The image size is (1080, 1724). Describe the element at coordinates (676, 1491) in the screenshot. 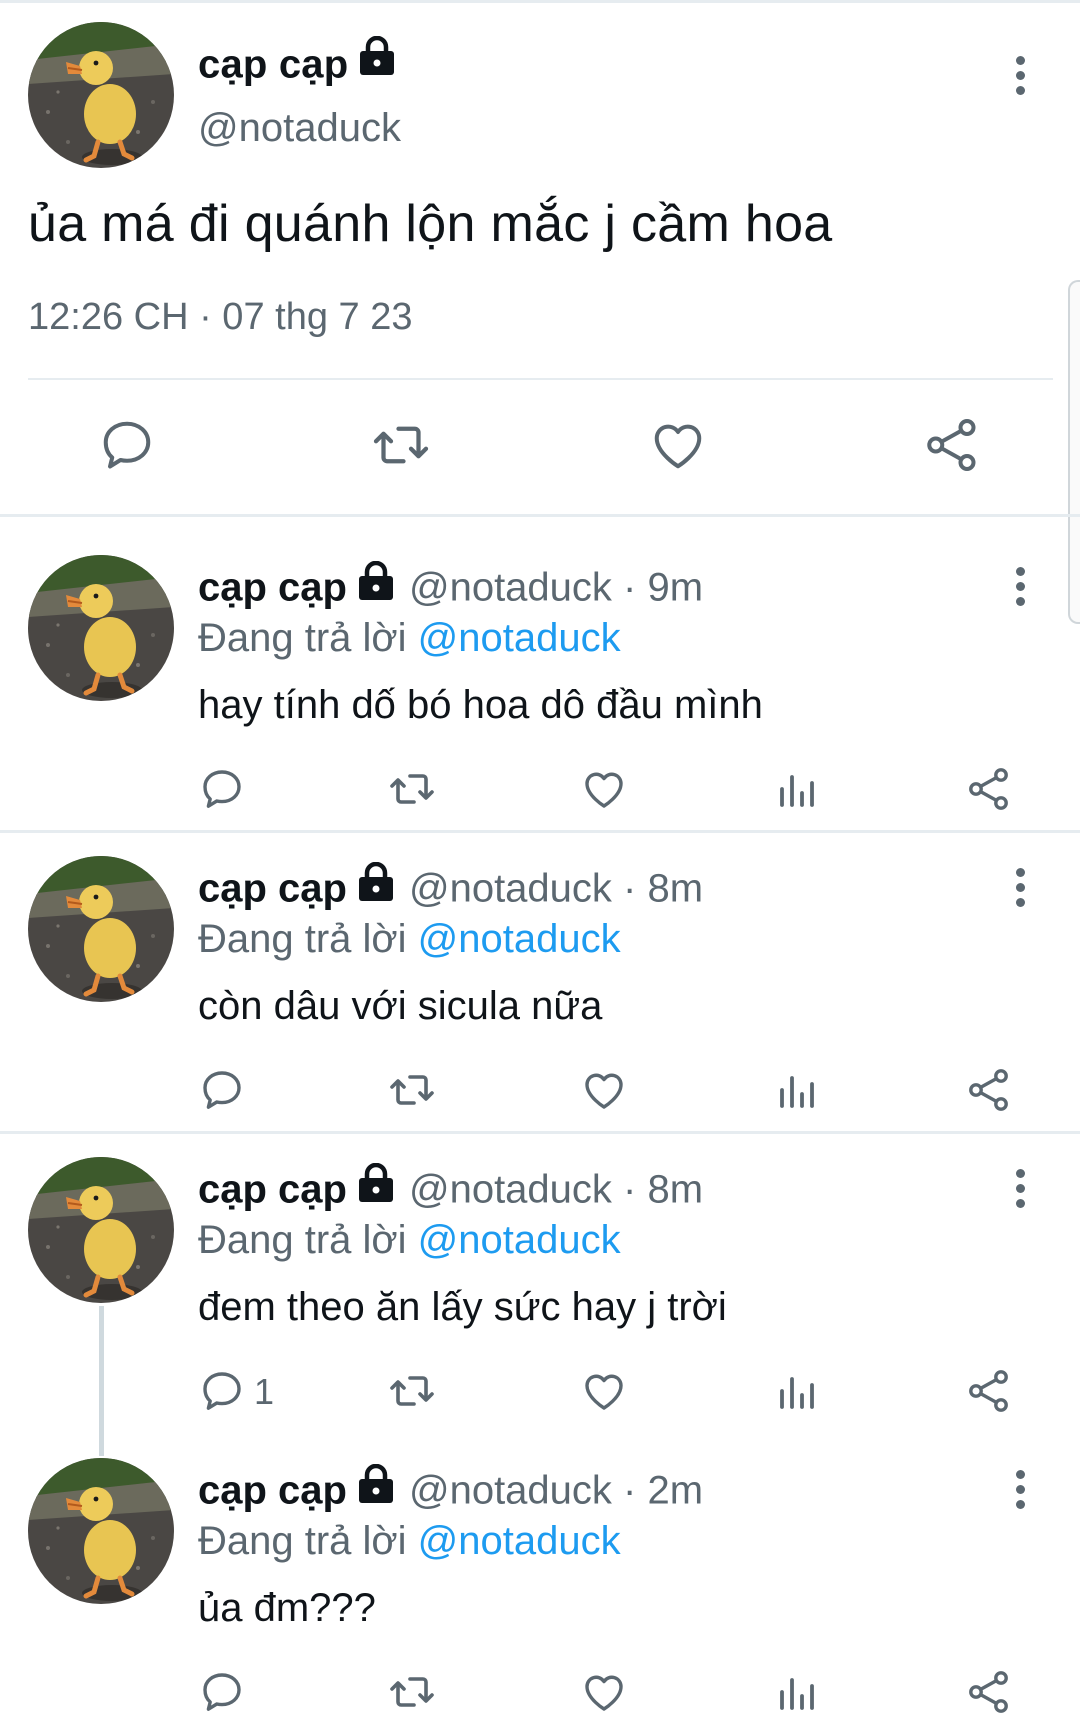

I see `reply-time: 2m` at that location.